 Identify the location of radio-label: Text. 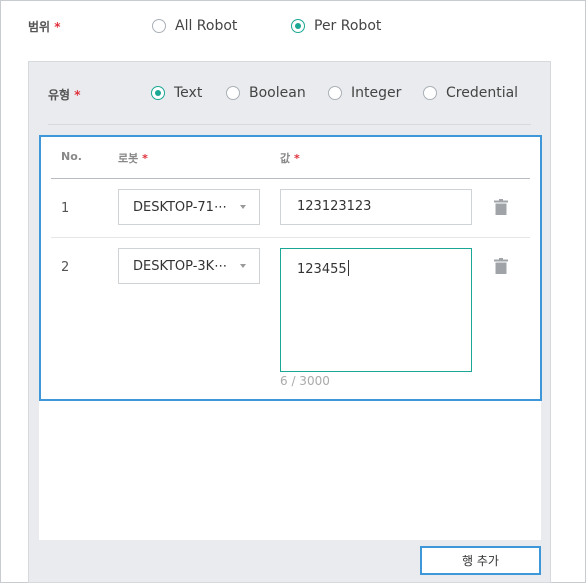
(188, 93).